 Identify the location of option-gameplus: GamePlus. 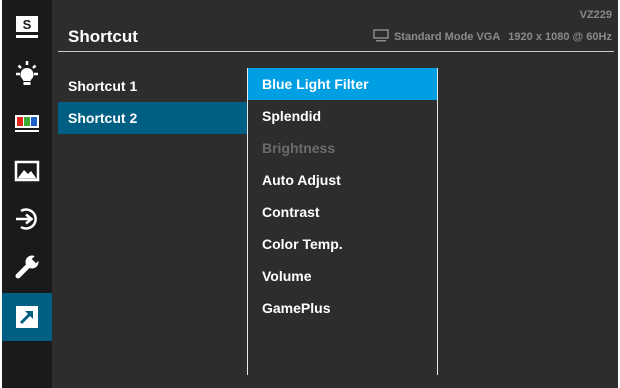
(342, 308).